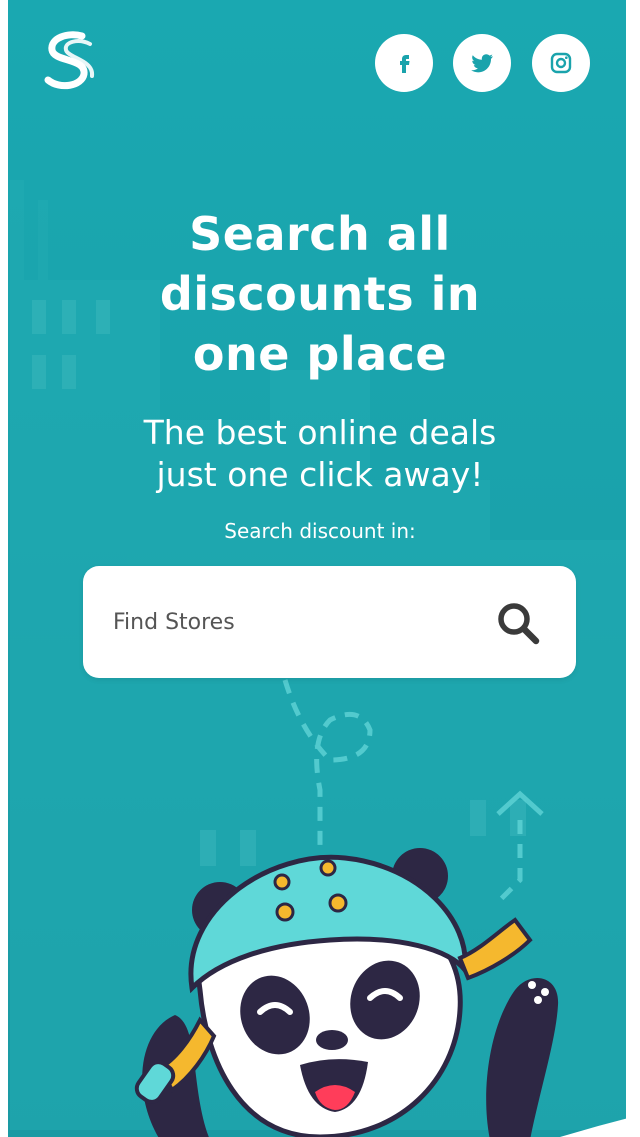 This screenshot has width=640, height=1137. I want to click on page-left-edge, so click(4, 568).